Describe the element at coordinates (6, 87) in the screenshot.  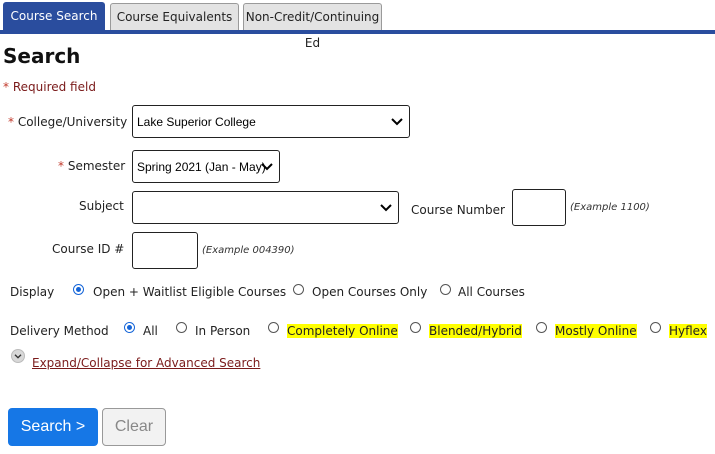
I see `required-star: *` at that location.